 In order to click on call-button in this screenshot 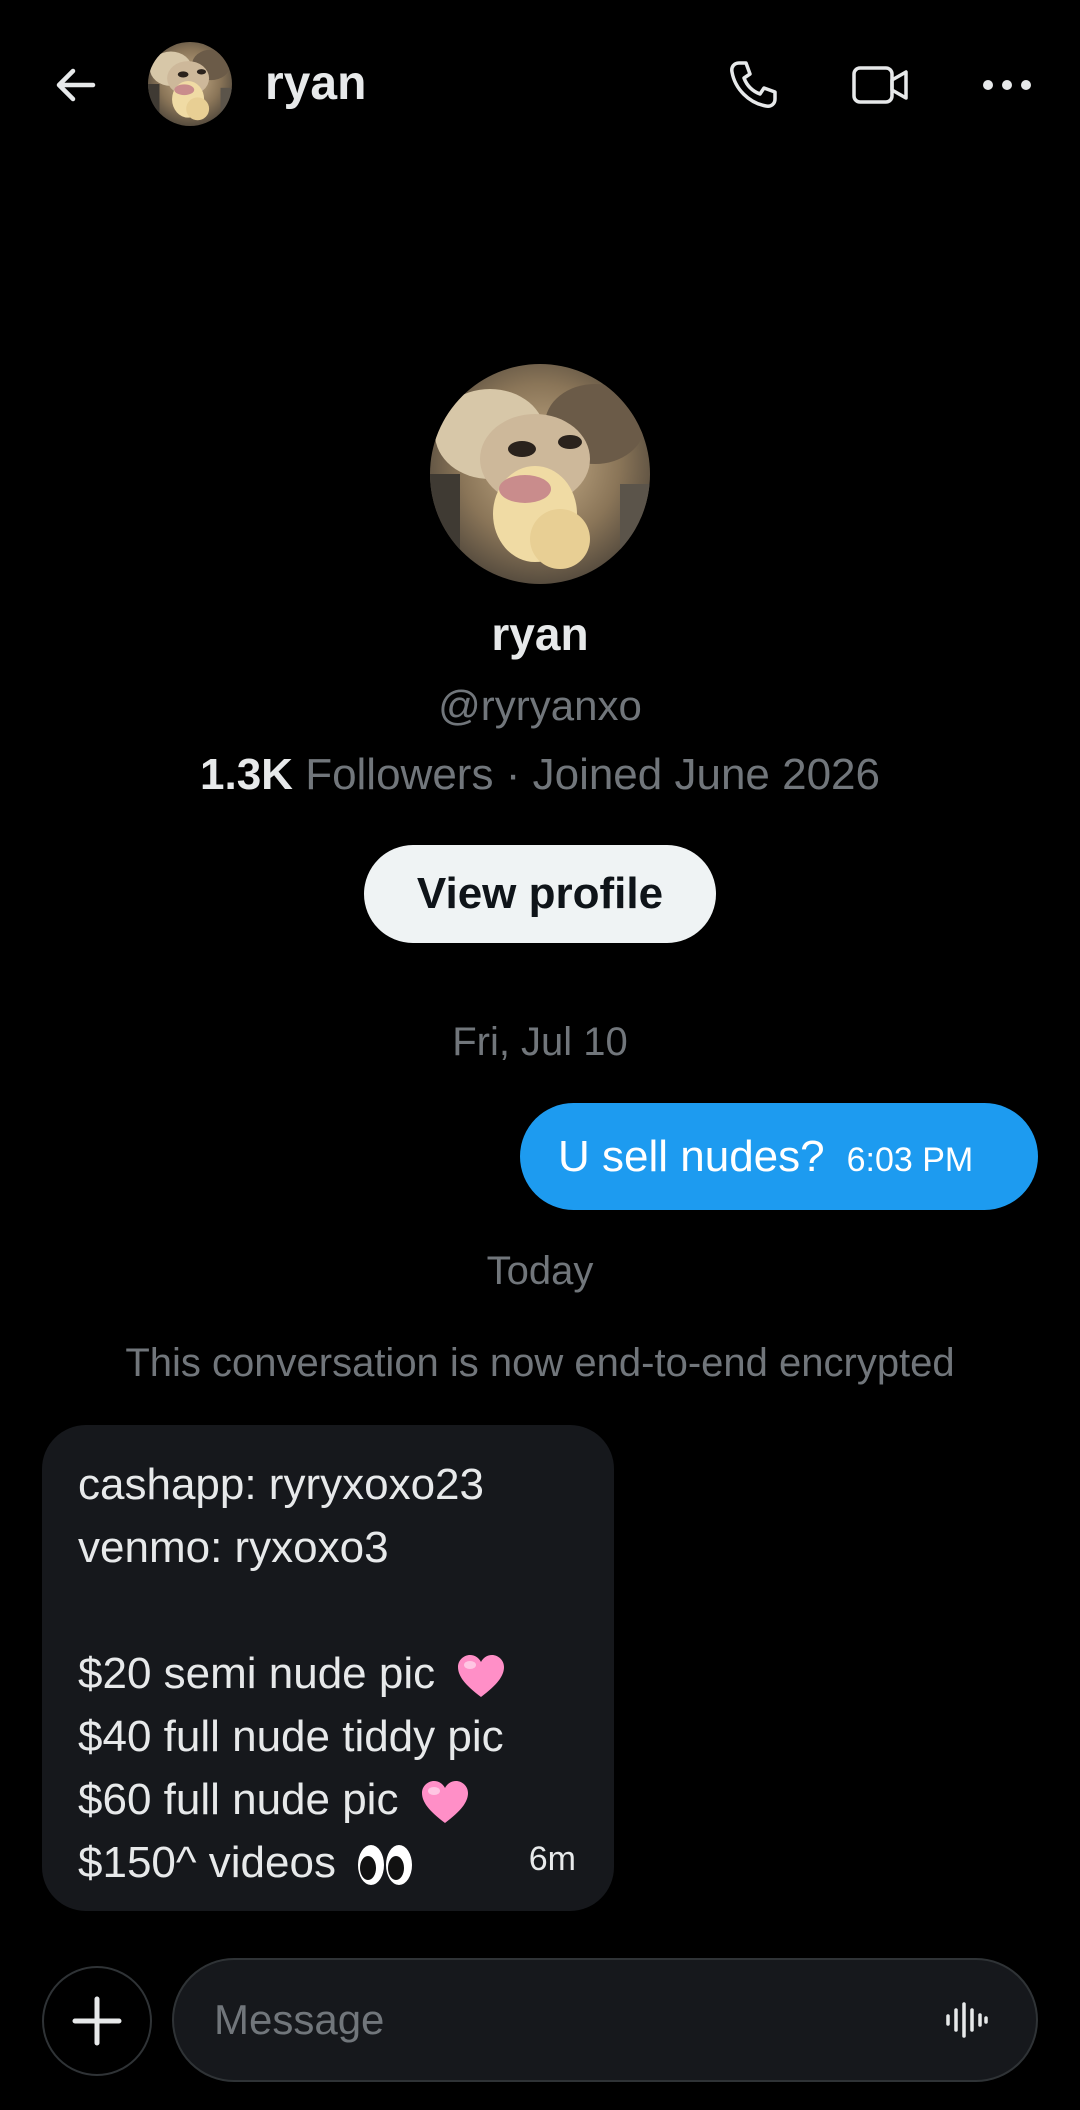, I will do `click(753, 85)`.